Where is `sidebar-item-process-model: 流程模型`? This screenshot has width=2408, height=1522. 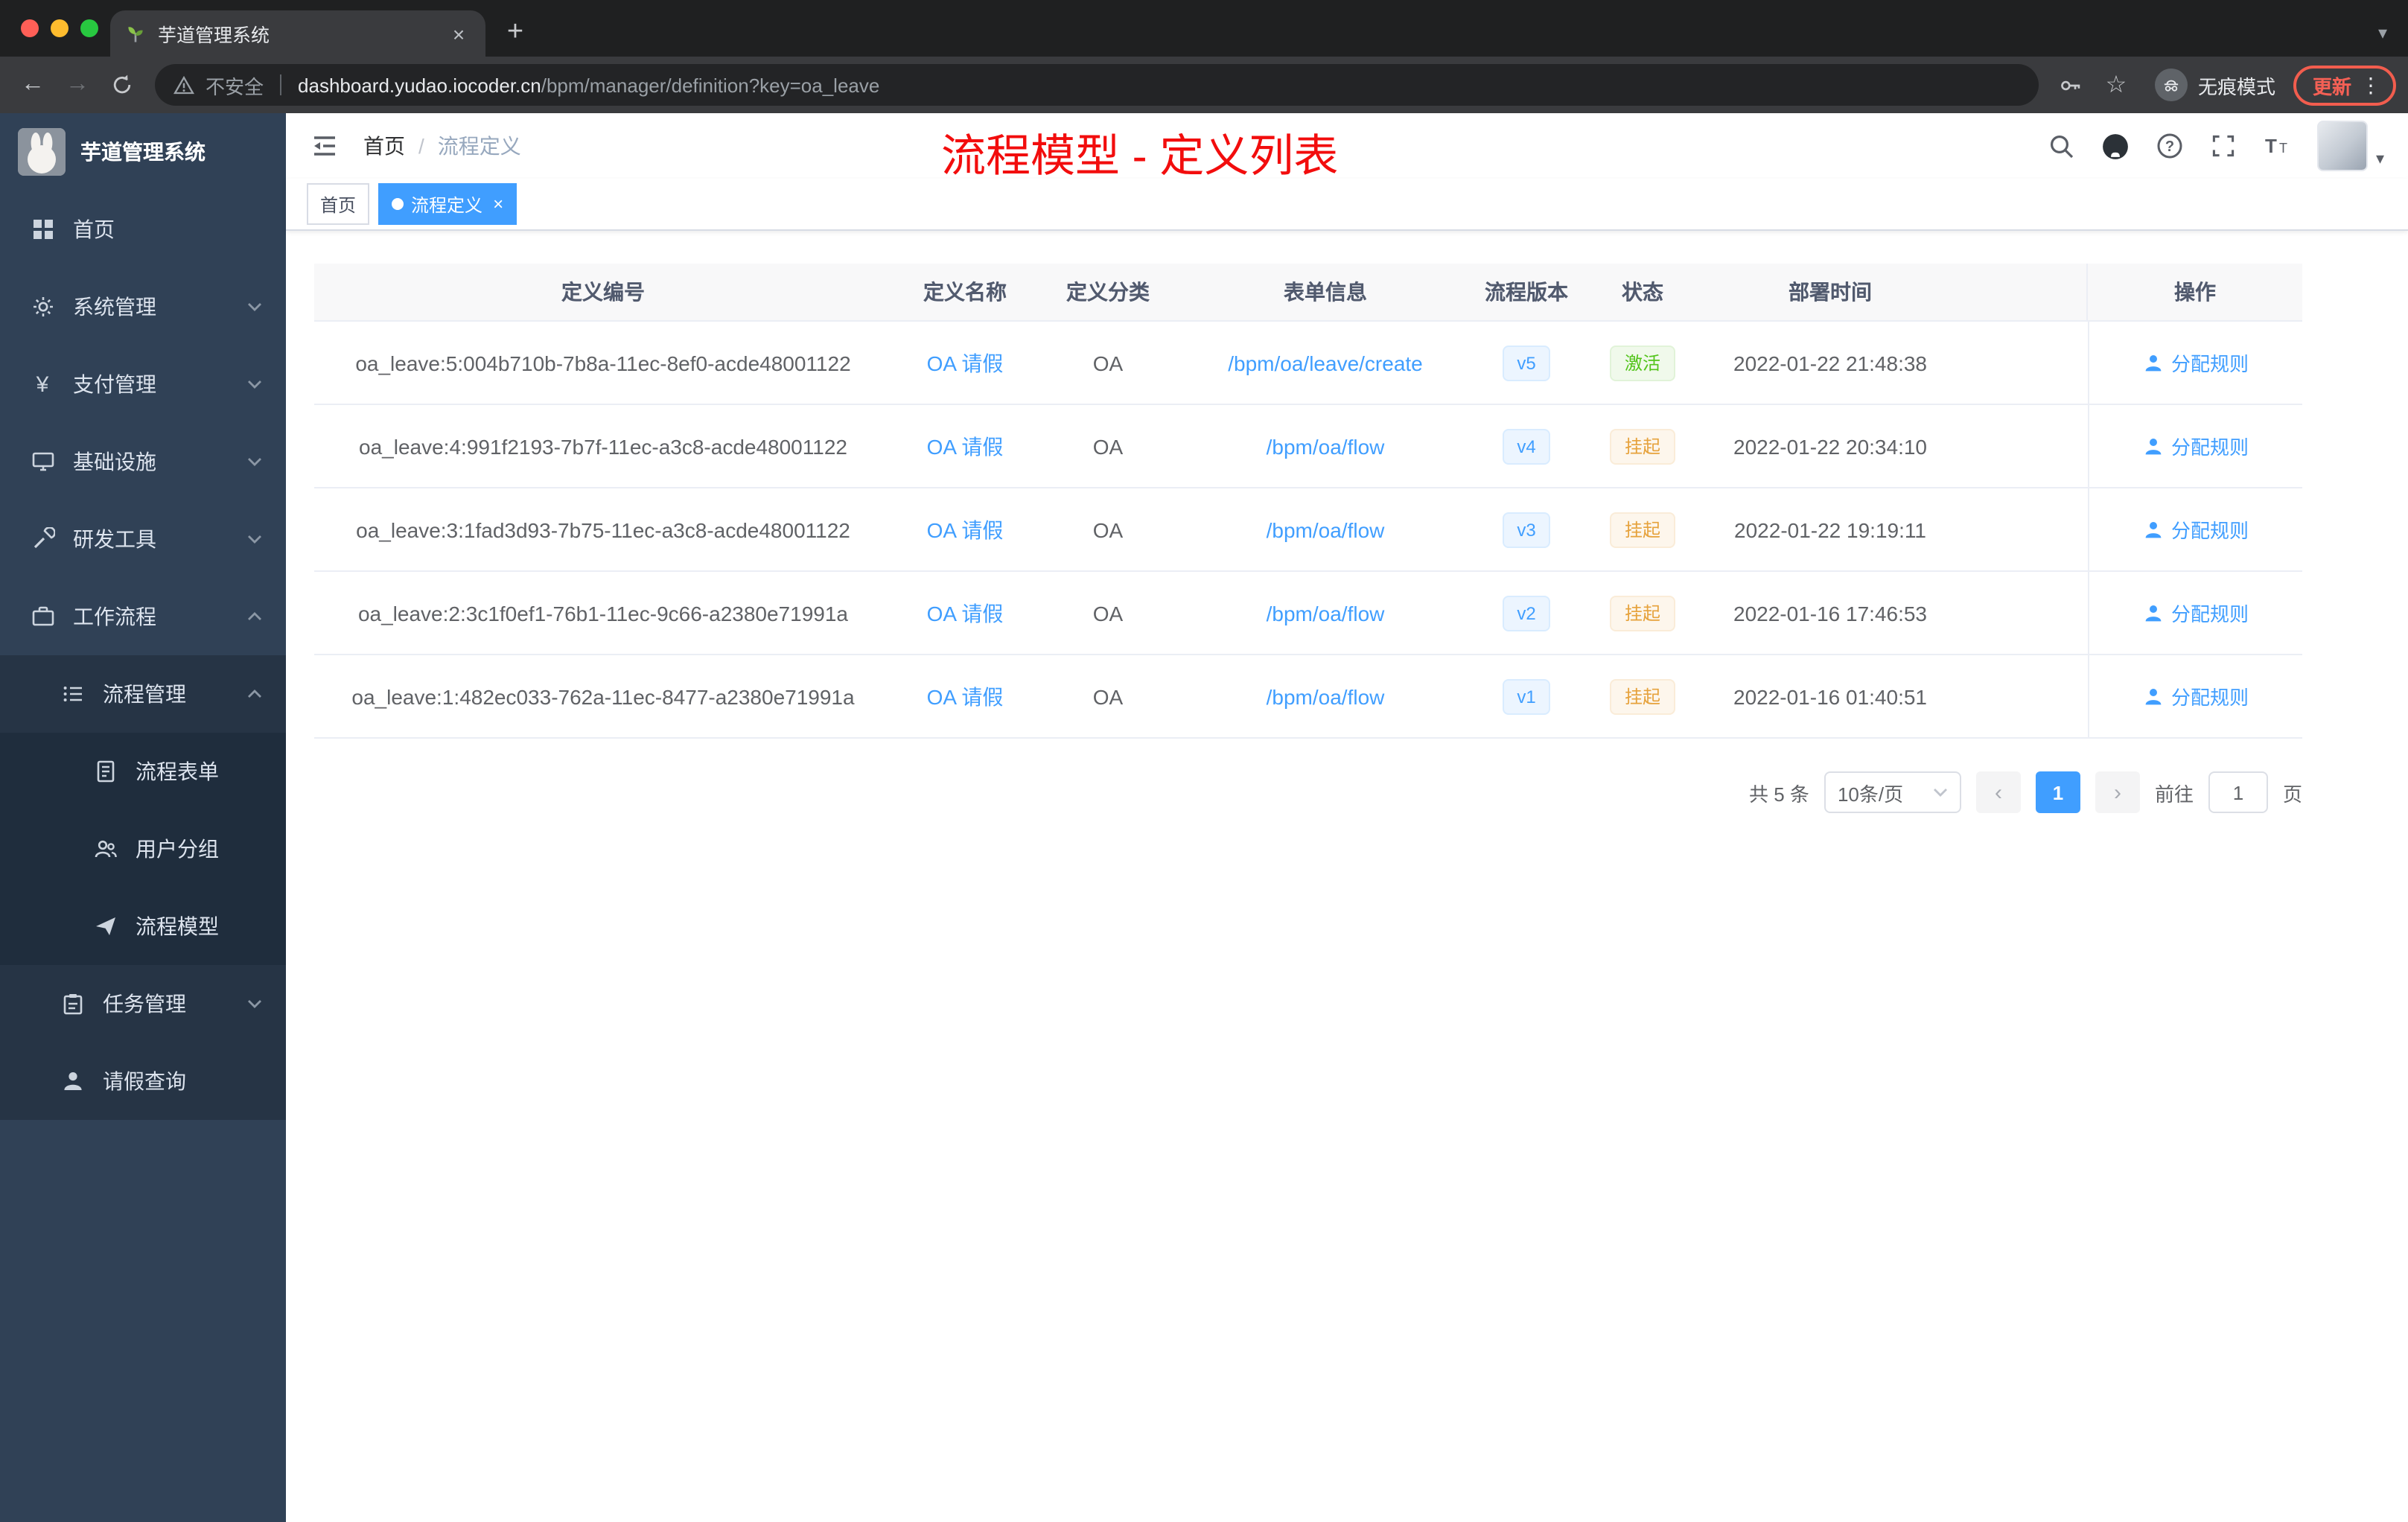 sidebar-item-process-model: 流程模型 is located at coordinates (143, 926).